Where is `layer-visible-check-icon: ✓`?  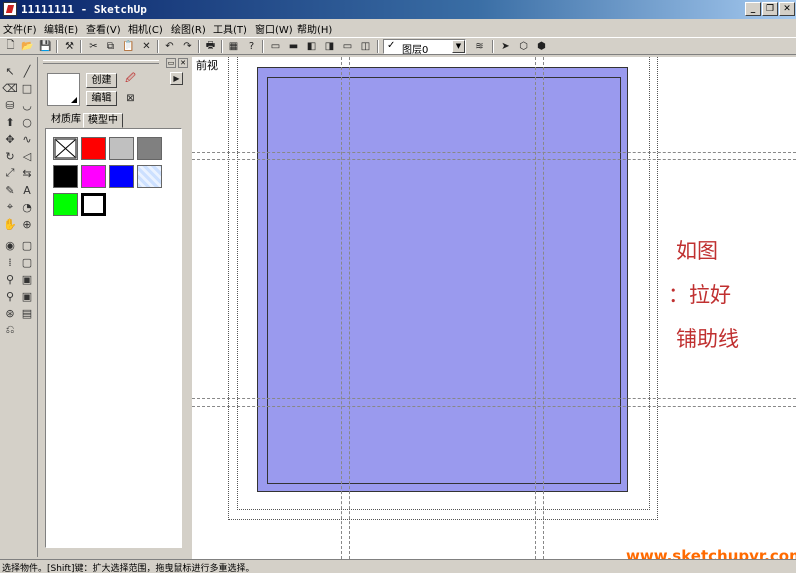
layer-visible-check-icon: ✓ is located at coordinates (391, 45).